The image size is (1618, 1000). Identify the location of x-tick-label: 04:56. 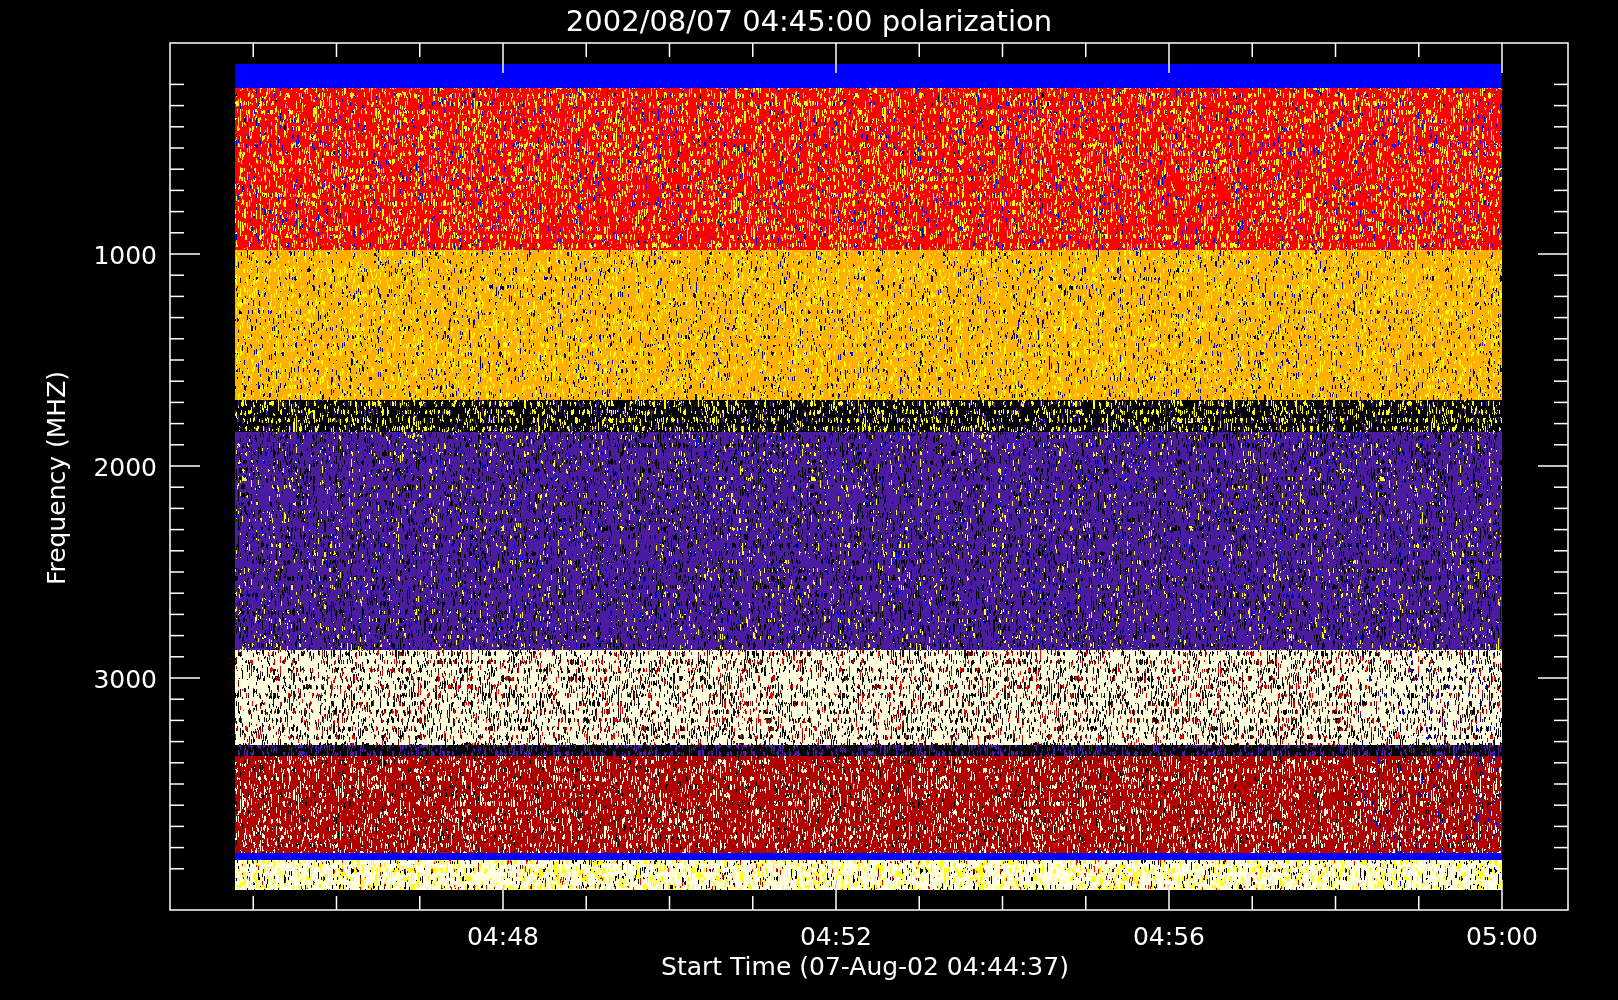
(1169, 936).